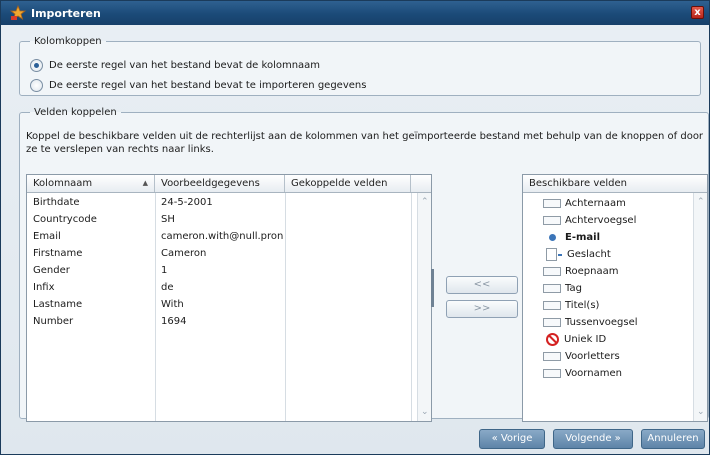 This screenshot has width=710, height=455. I want to click on list-item-voornamen: Voornamen, so click(582, 373).